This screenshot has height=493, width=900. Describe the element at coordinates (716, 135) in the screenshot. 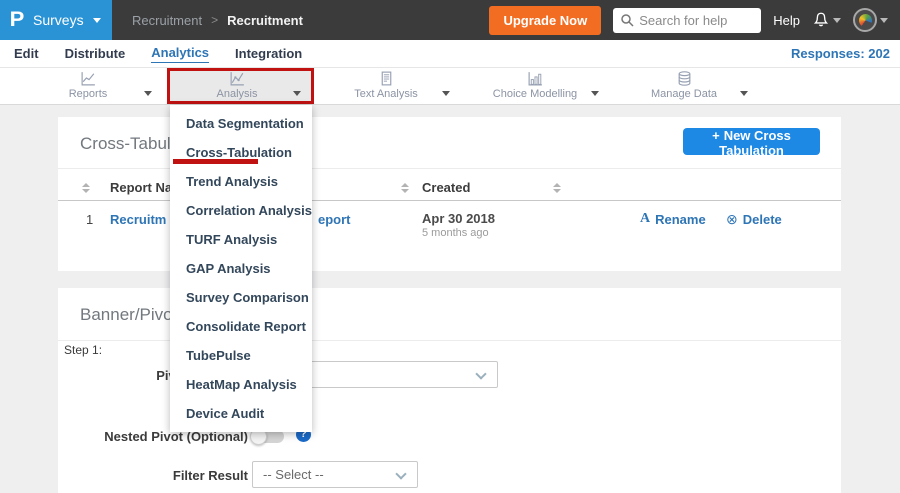

I see `plus-icon: +` at that location.